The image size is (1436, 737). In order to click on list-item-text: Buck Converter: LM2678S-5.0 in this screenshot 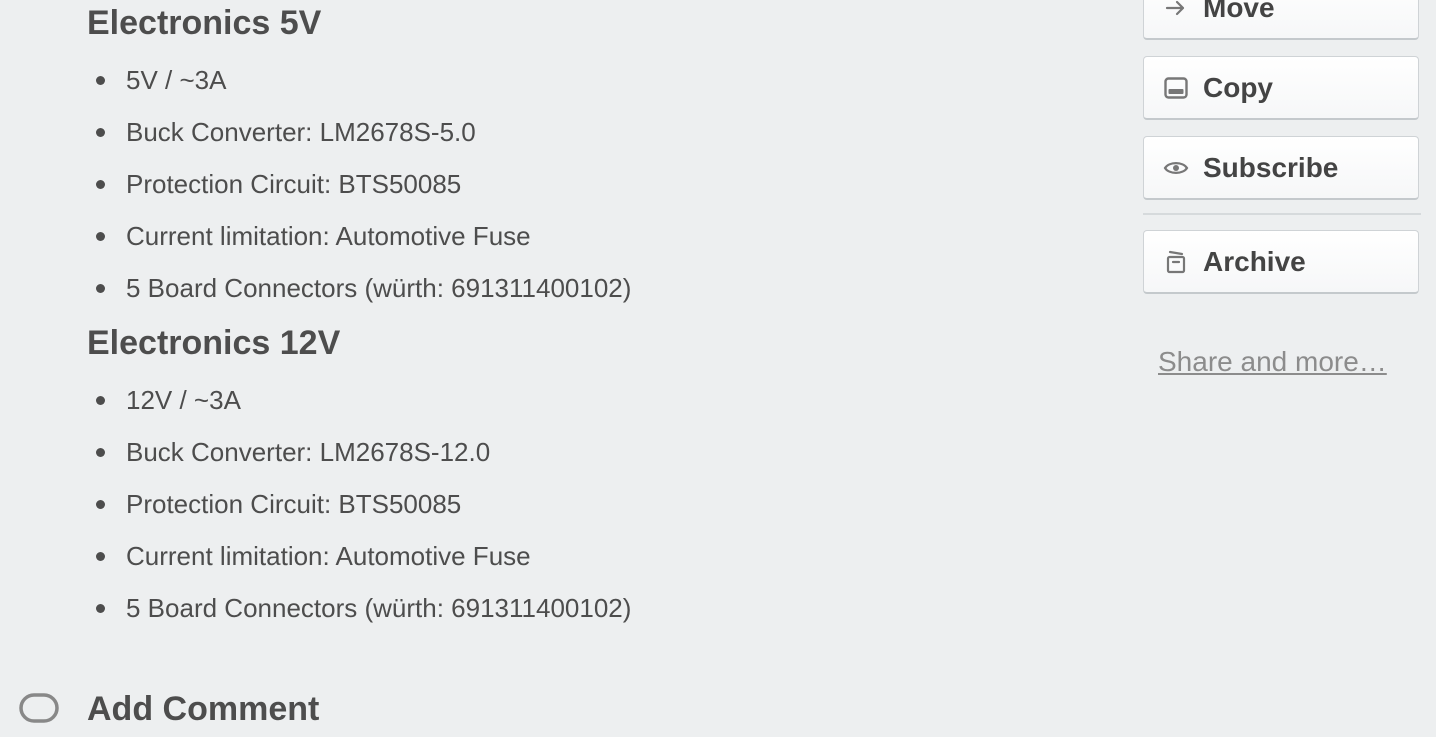, I will do `click(301, 132)`.